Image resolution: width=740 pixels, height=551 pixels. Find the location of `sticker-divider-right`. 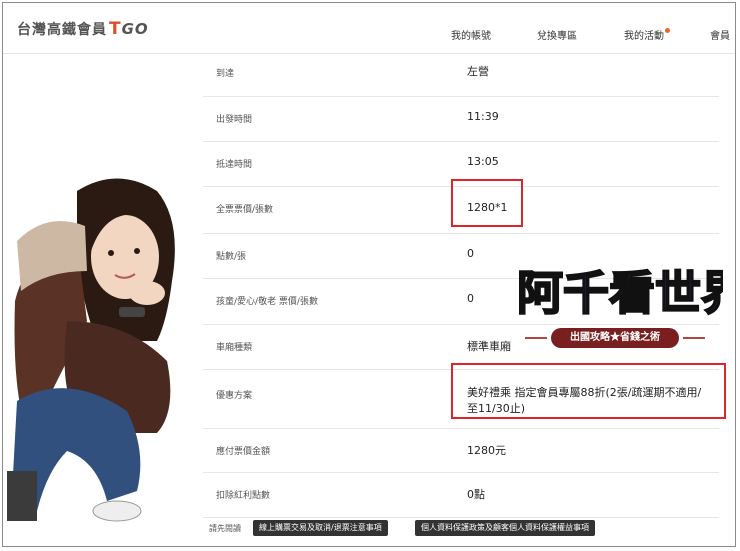

sticker-divider-right is located at coordinates (694, 338).